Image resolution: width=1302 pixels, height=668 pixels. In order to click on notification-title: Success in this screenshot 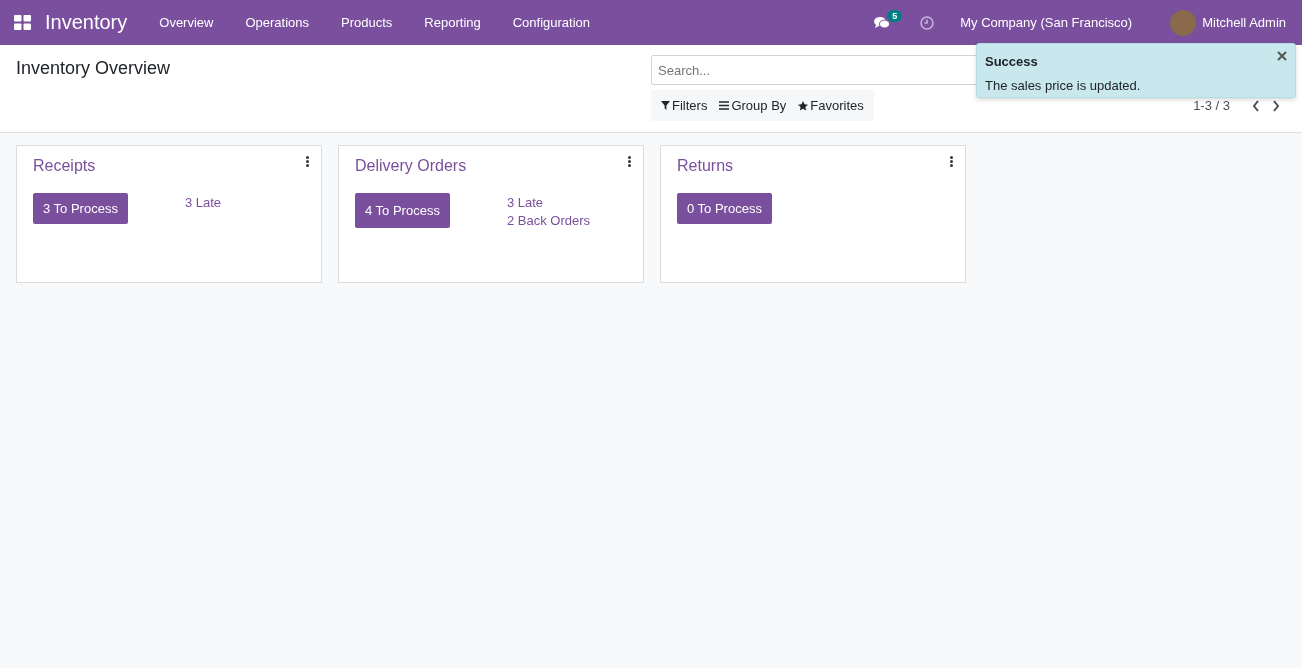, I will do `click(1011, 61)`.